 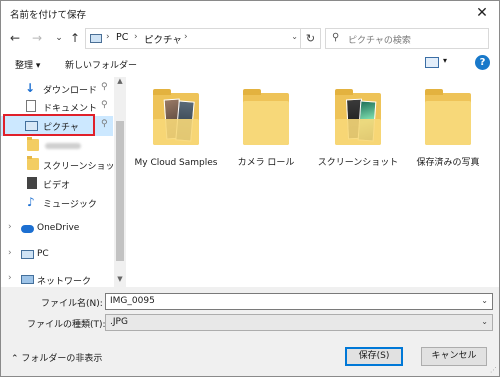 I want to click on cancel-button: キャンセル, so click(x=454, y=356).